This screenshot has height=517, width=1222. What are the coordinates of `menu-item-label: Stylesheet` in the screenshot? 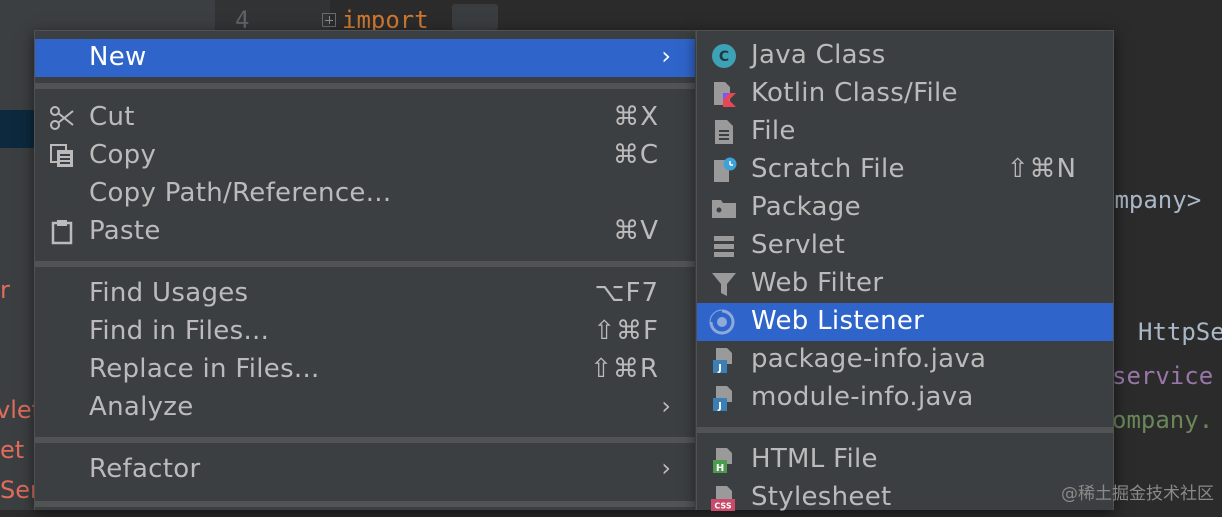 It's located at (821, 497).